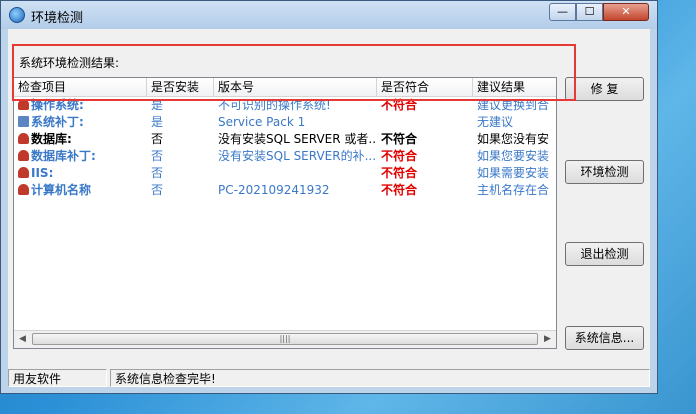  I want to click on scroll-thumb: ||||, so click(285, 339).